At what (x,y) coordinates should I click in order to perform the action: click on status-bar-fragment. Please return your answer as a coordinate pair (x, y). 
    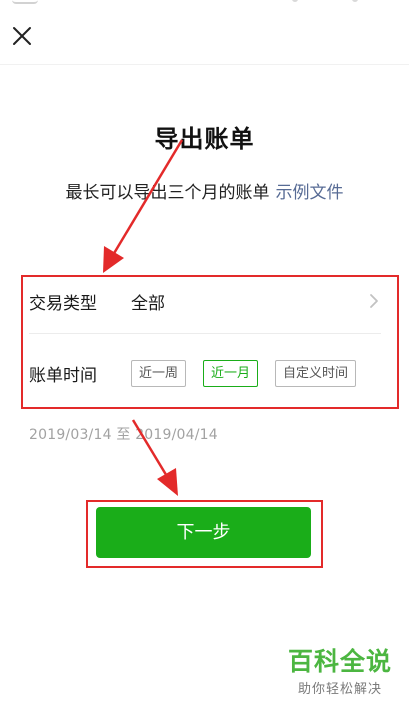
    Looking at the image, I should click on (204, 4).